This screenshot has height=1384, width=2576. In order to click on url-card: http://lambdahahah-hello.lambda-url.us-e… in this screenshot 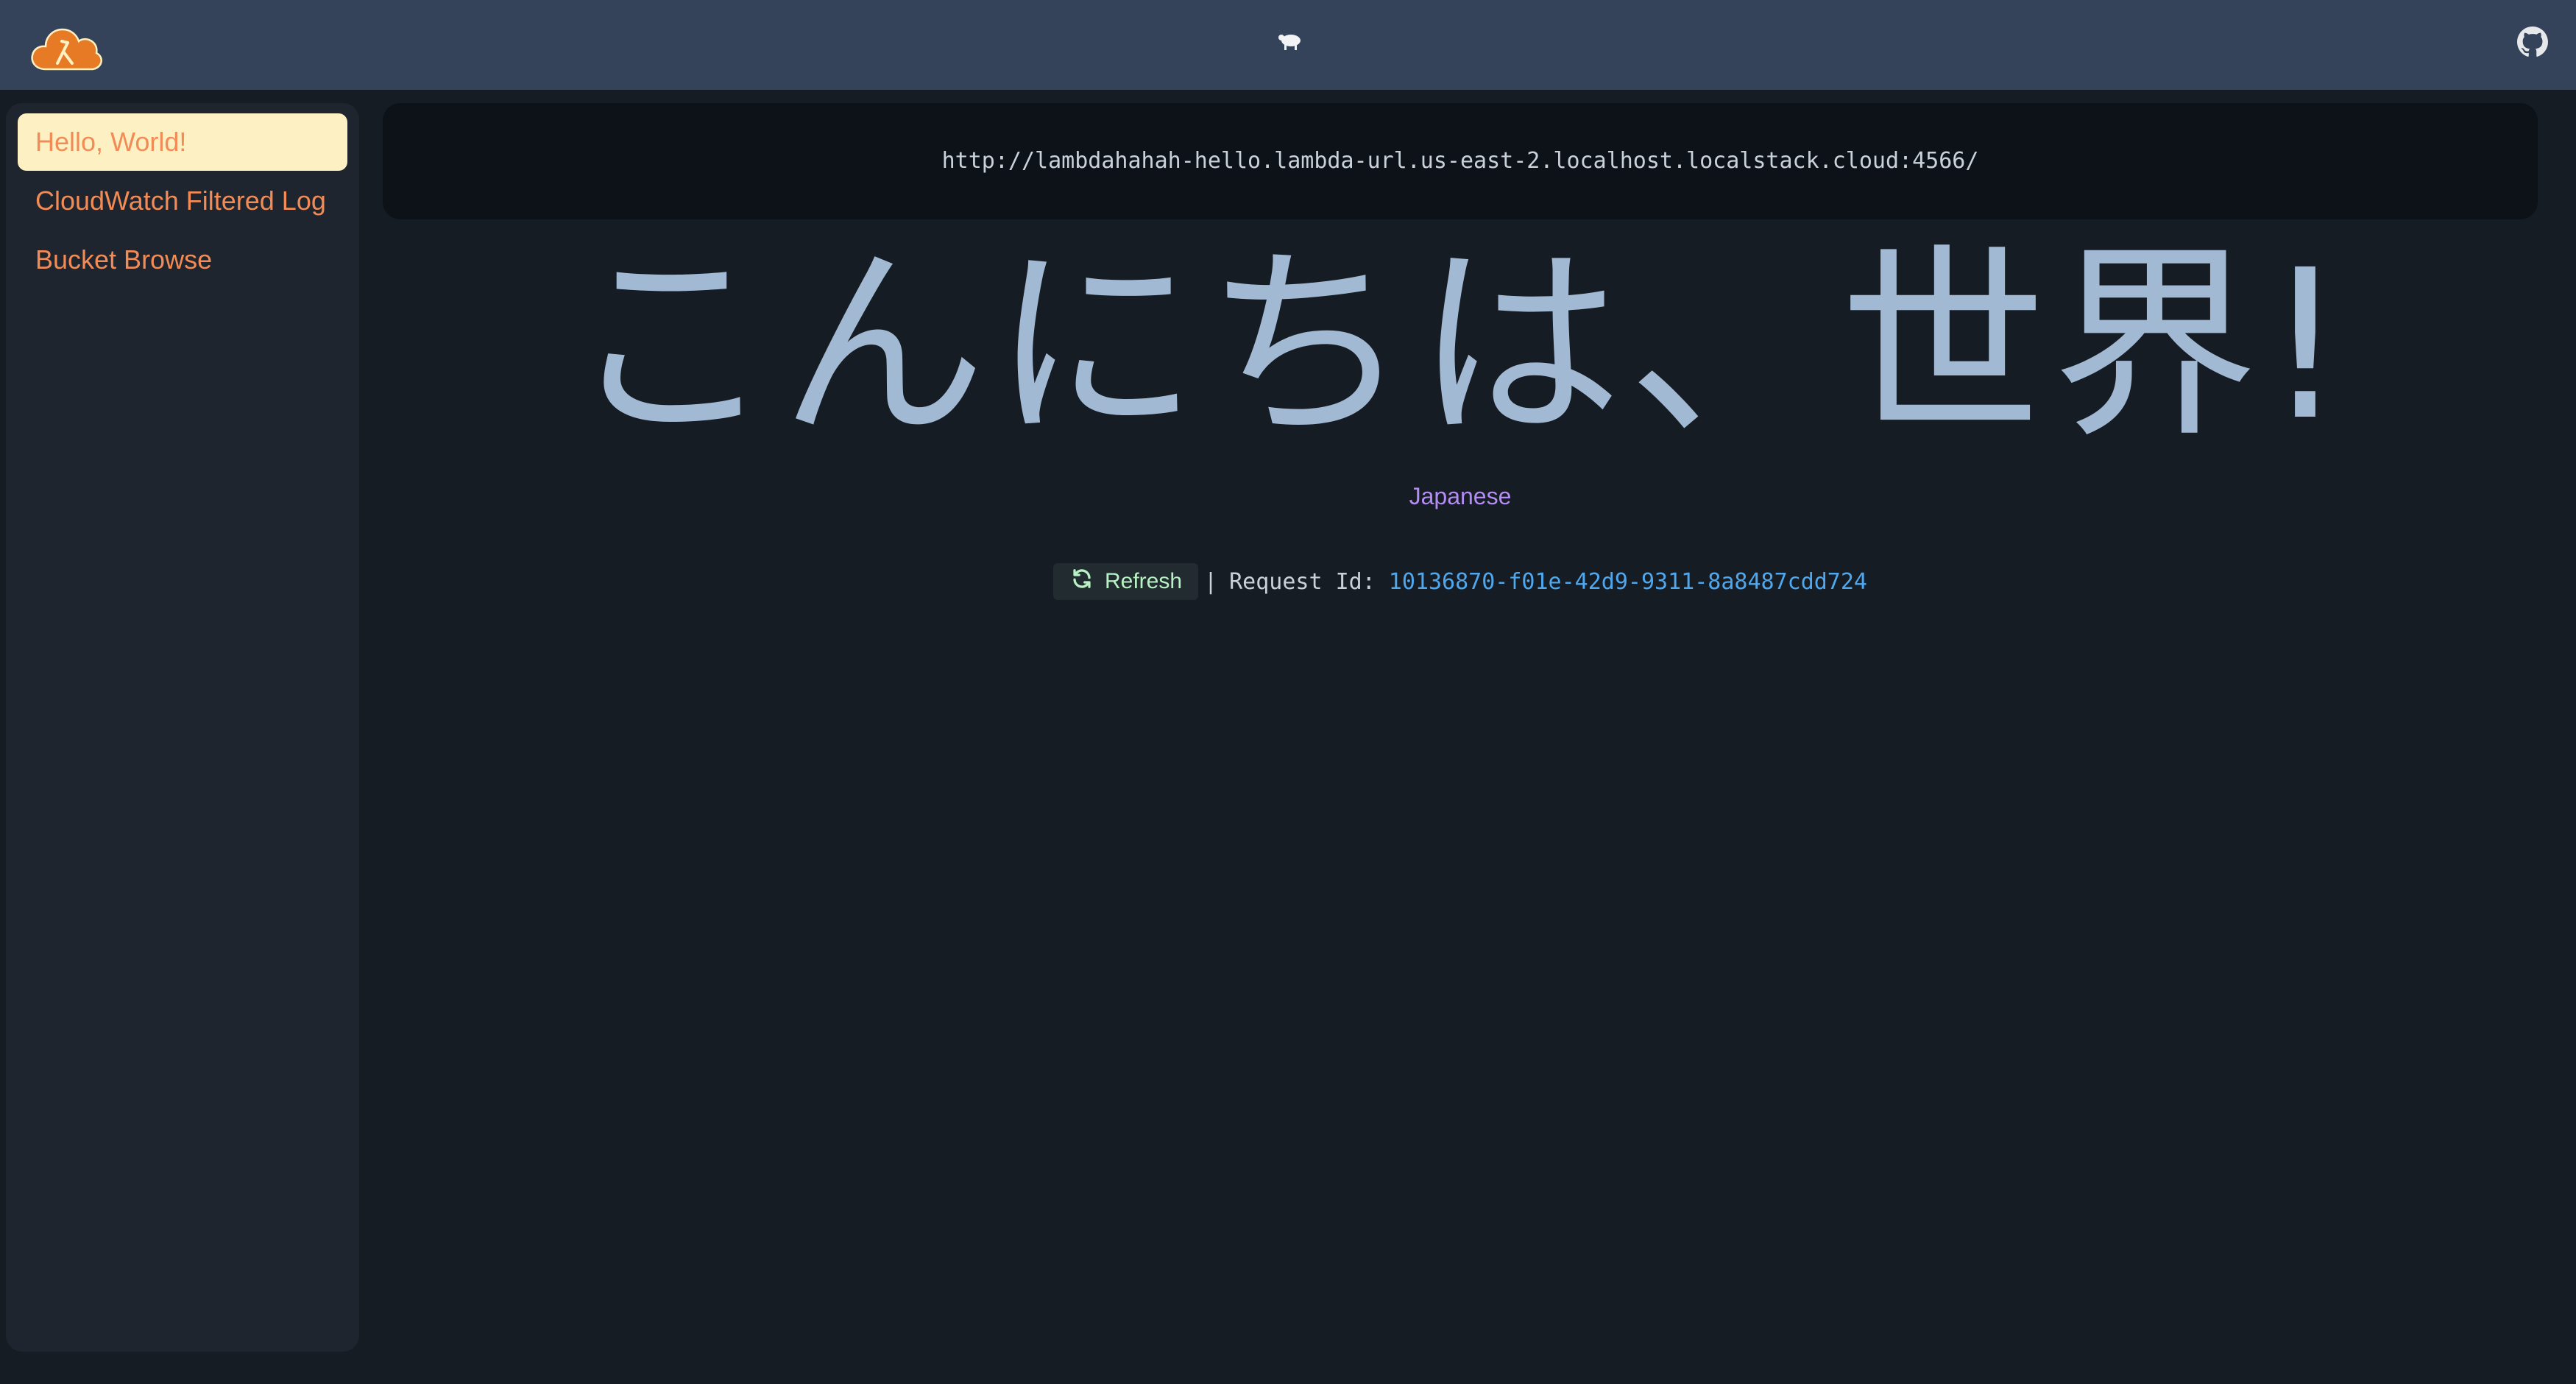, I will do `click(1460, 161)`.